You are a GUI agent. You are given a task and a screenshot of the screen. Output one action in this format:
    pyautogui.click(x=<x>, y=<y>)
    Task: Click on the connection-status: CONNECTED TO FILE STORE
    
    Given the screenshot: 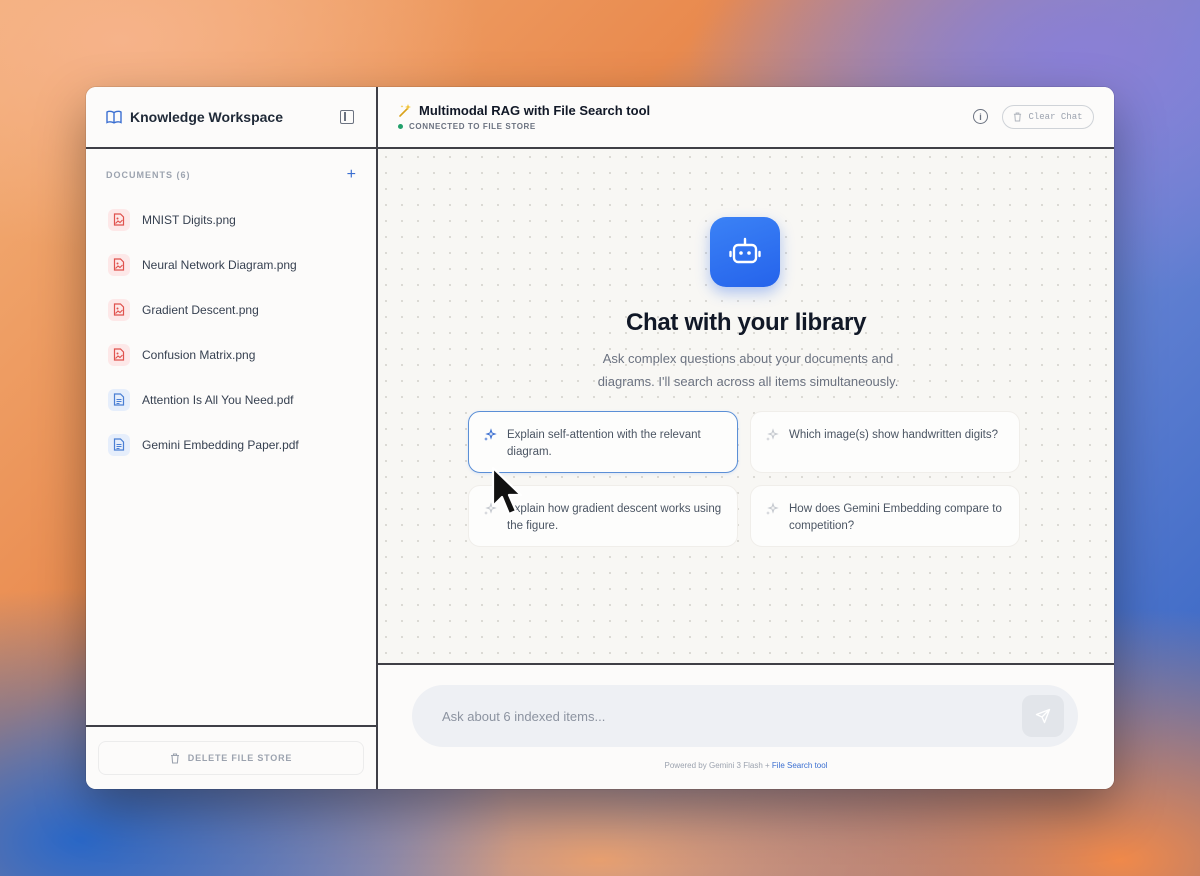 What is the action you would take?
    pyautogui.click(x=472, y=126)
    